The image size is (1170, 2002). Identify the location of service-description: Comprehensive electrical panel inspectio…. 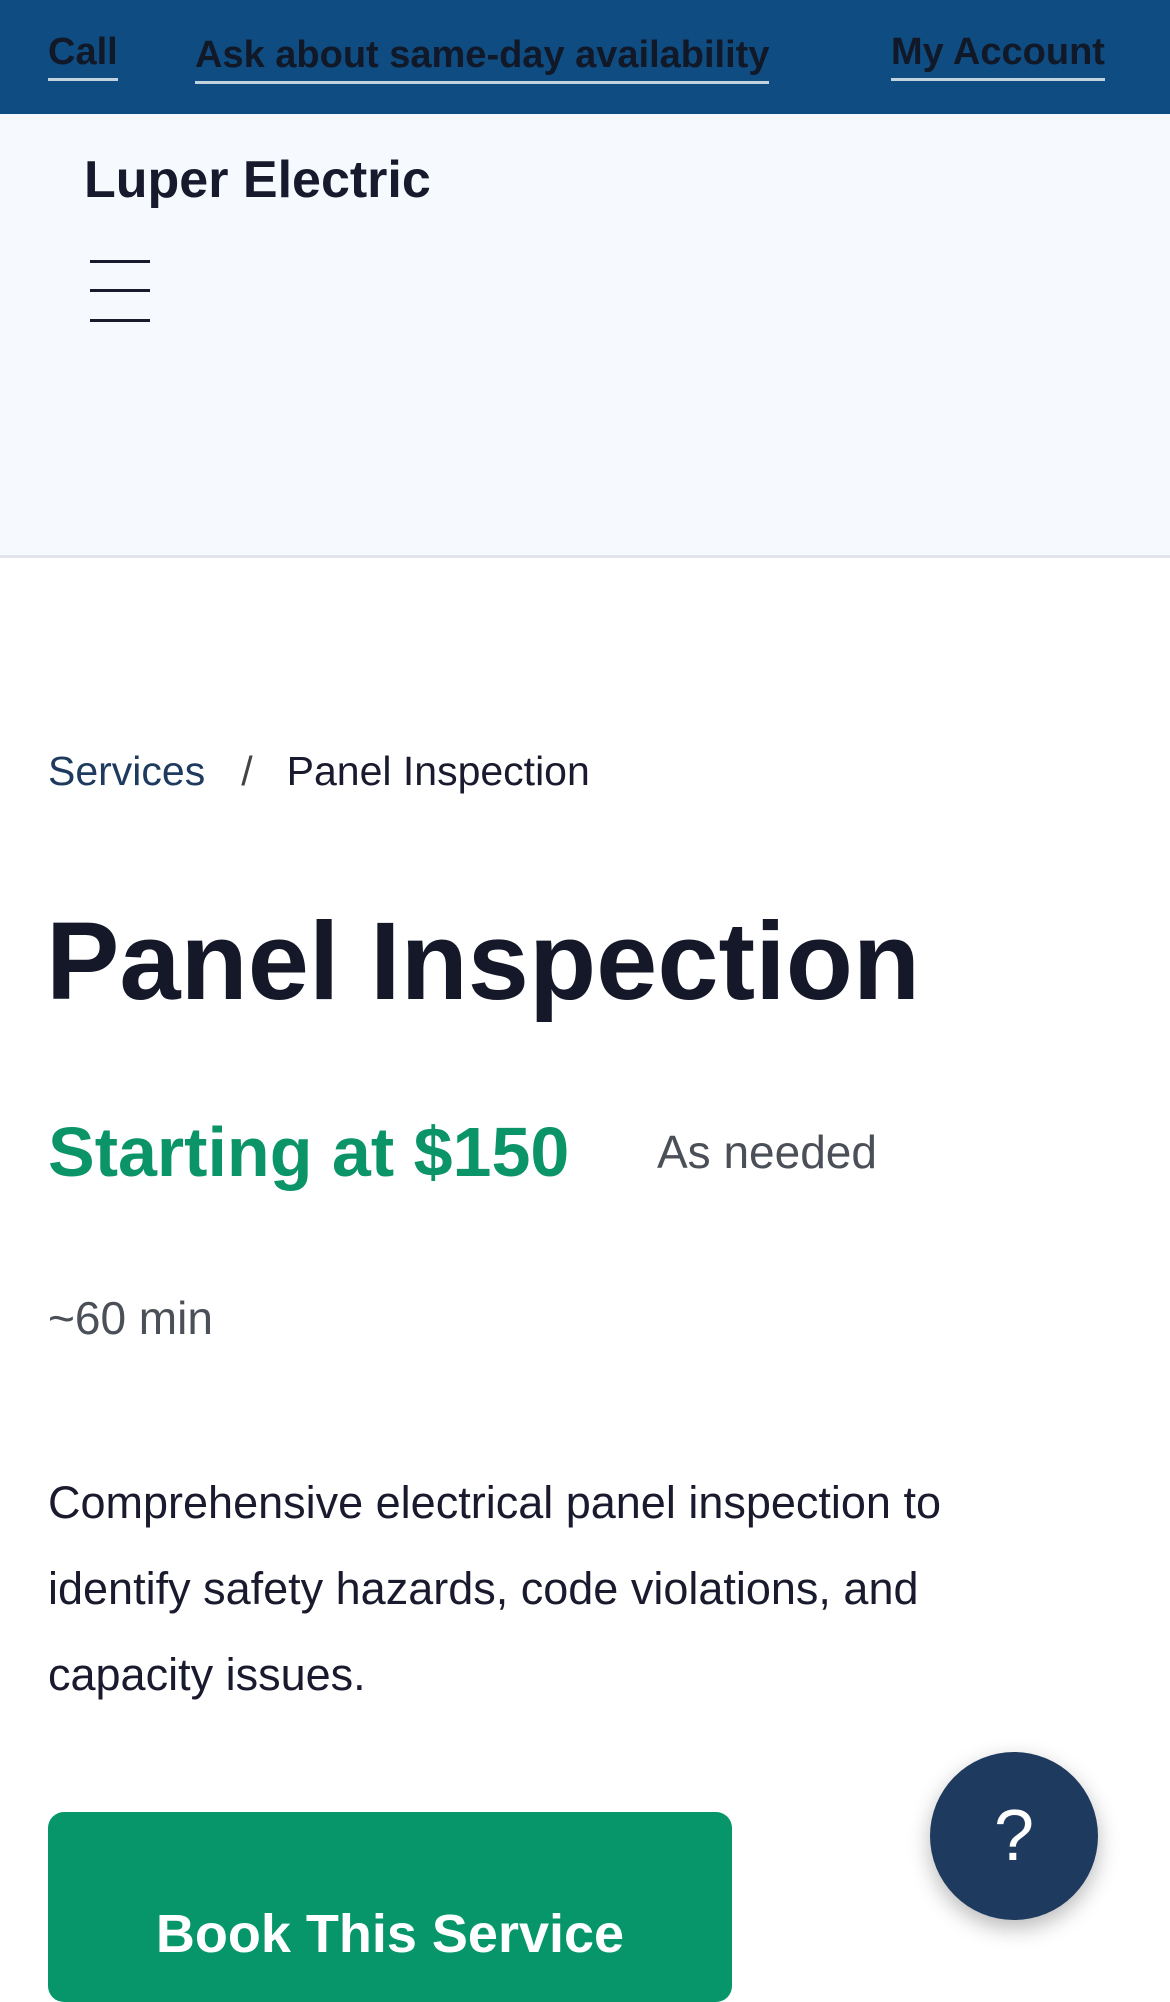
(494, 1588).